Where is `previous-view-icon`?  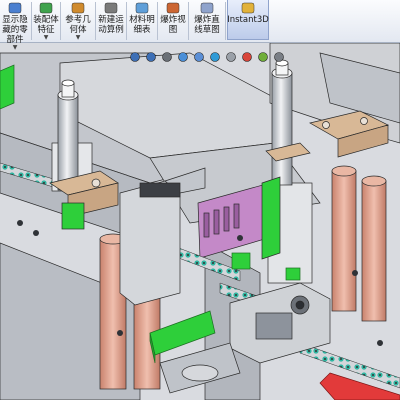 previous-view-icon is located at coordinates (167, 57).